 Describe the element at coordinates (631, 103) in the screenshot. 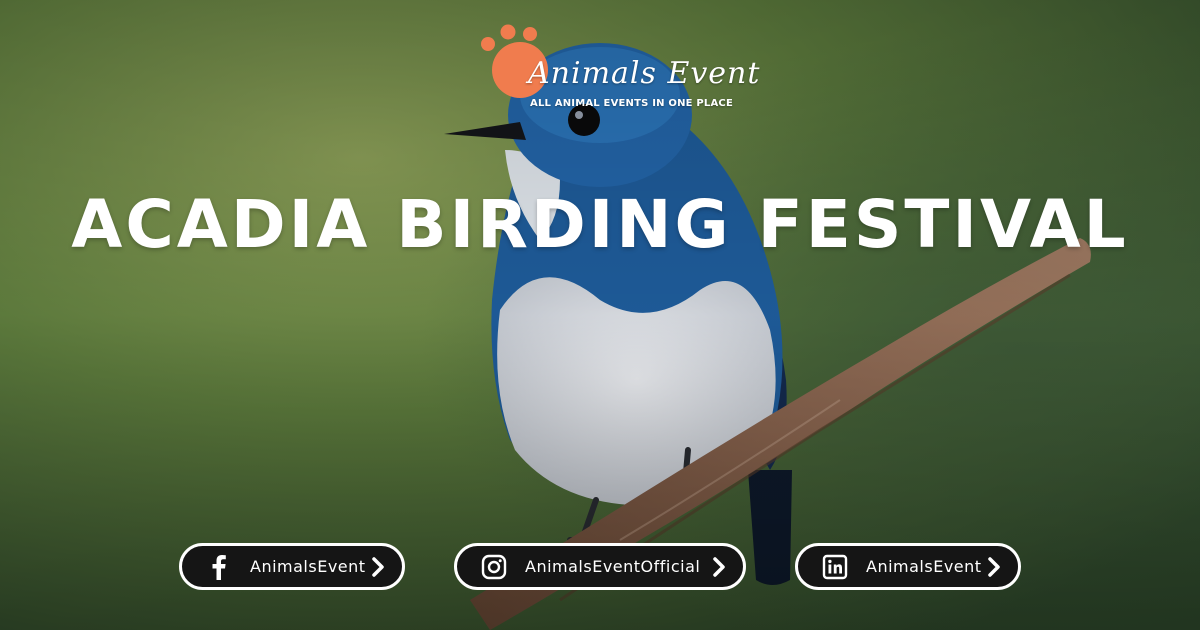

I see `brand-tagline: ALL ANIMAL EVENTS IN ONE PLACE` at that location.